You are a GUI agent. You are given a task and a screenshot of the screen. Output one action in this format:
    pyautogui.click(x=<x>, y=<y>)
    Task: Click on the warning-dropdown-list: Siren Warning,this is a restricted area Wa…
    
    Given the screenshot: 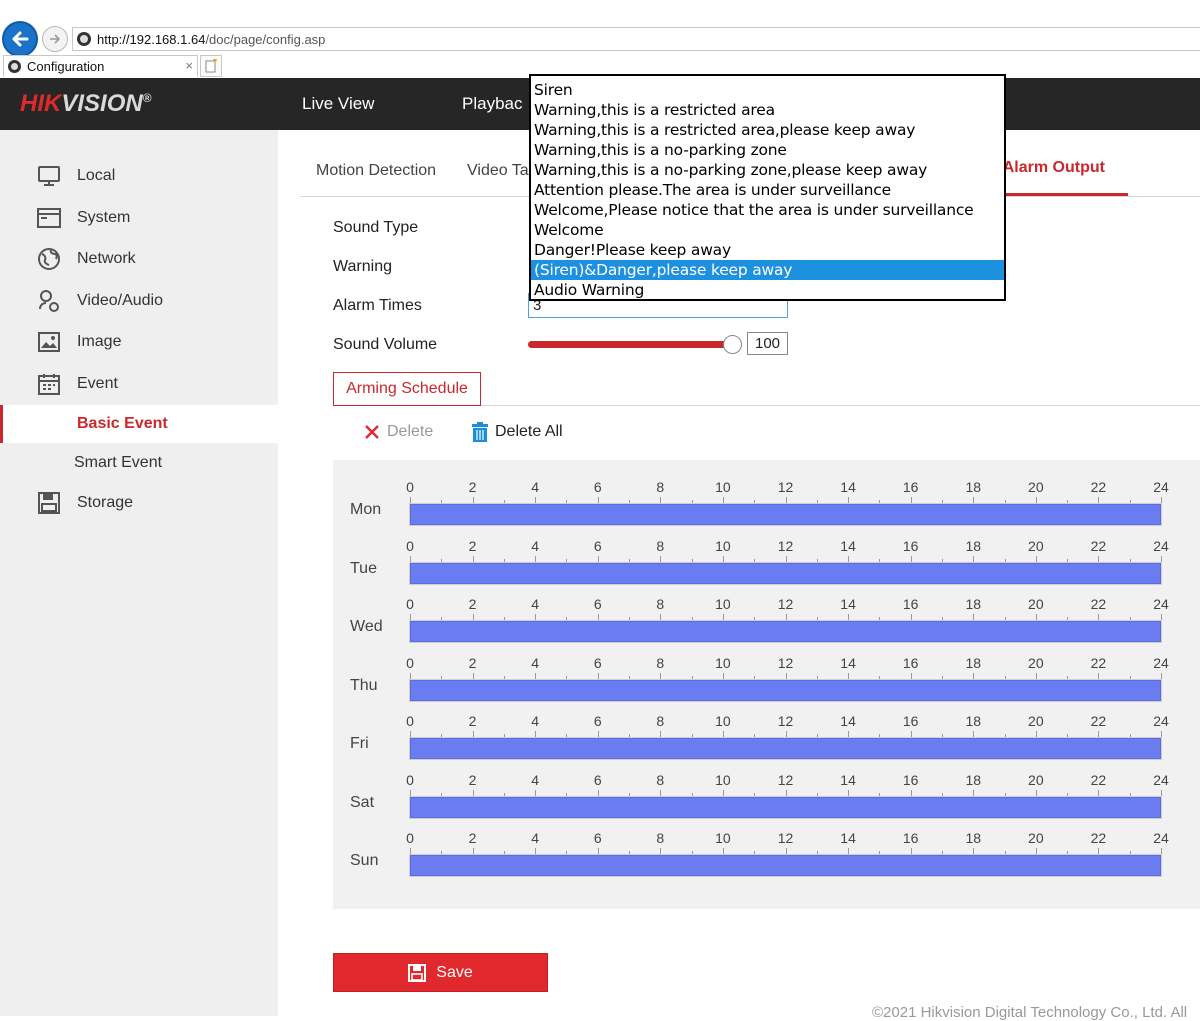 What is the action you would take?
    pyautogui.click(x=767, y=187)
    